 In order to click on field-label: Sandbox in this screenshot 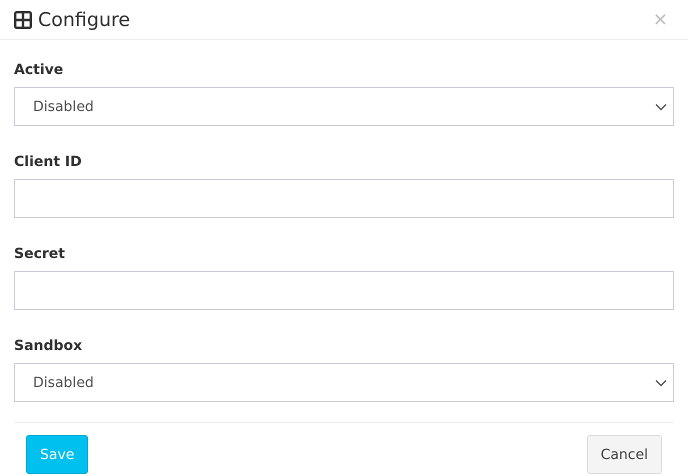, I will do `click(49, 346)`.